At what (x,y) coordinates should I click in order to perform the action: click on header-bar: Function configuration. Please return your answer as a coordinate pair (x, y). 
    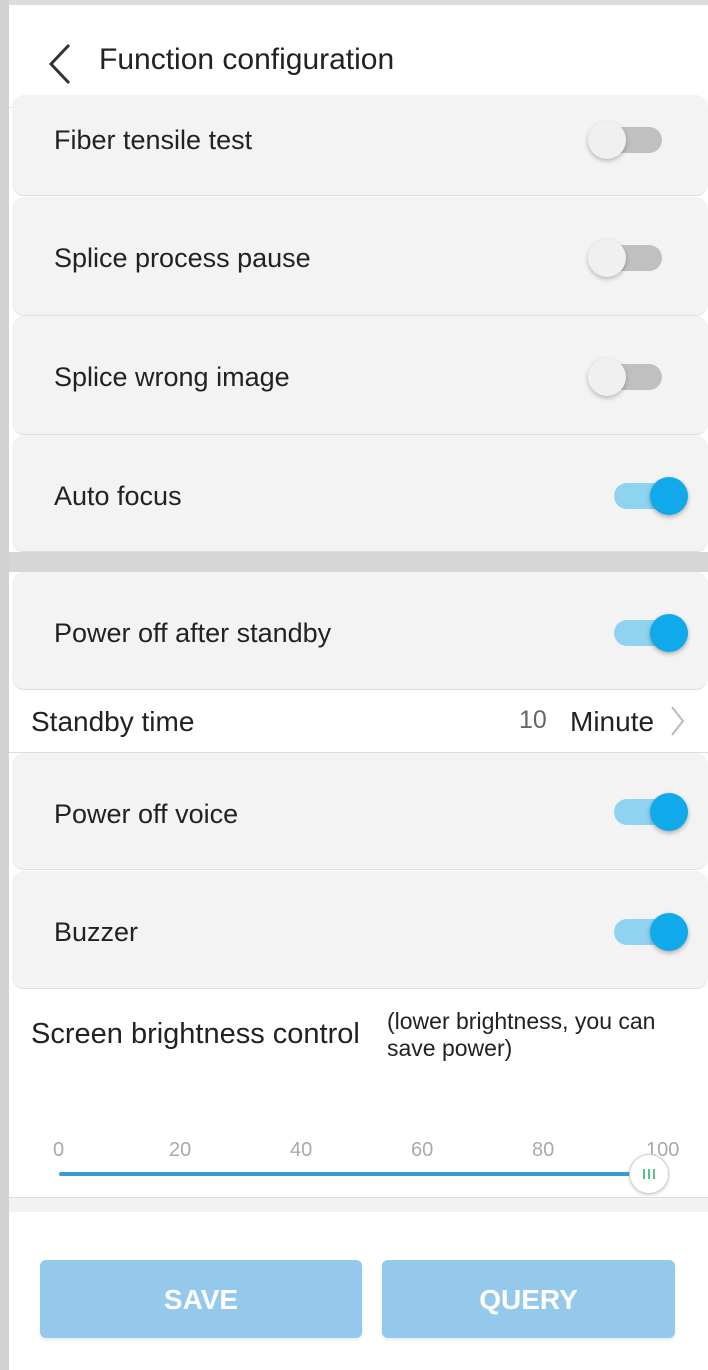
    Looking at the image, I should click on (358, 56).